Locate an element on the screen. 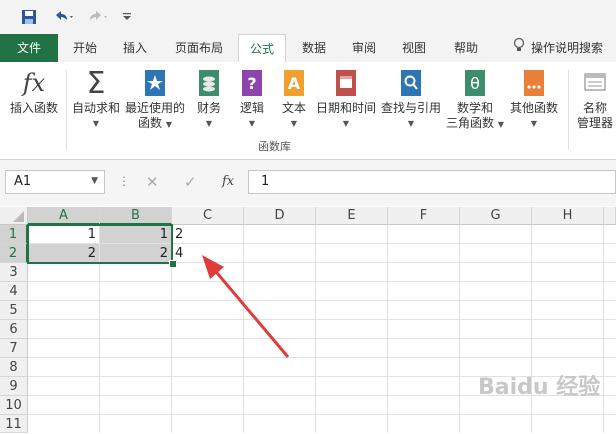  enter-icon: ✓ is located at coordinates (190, 182).